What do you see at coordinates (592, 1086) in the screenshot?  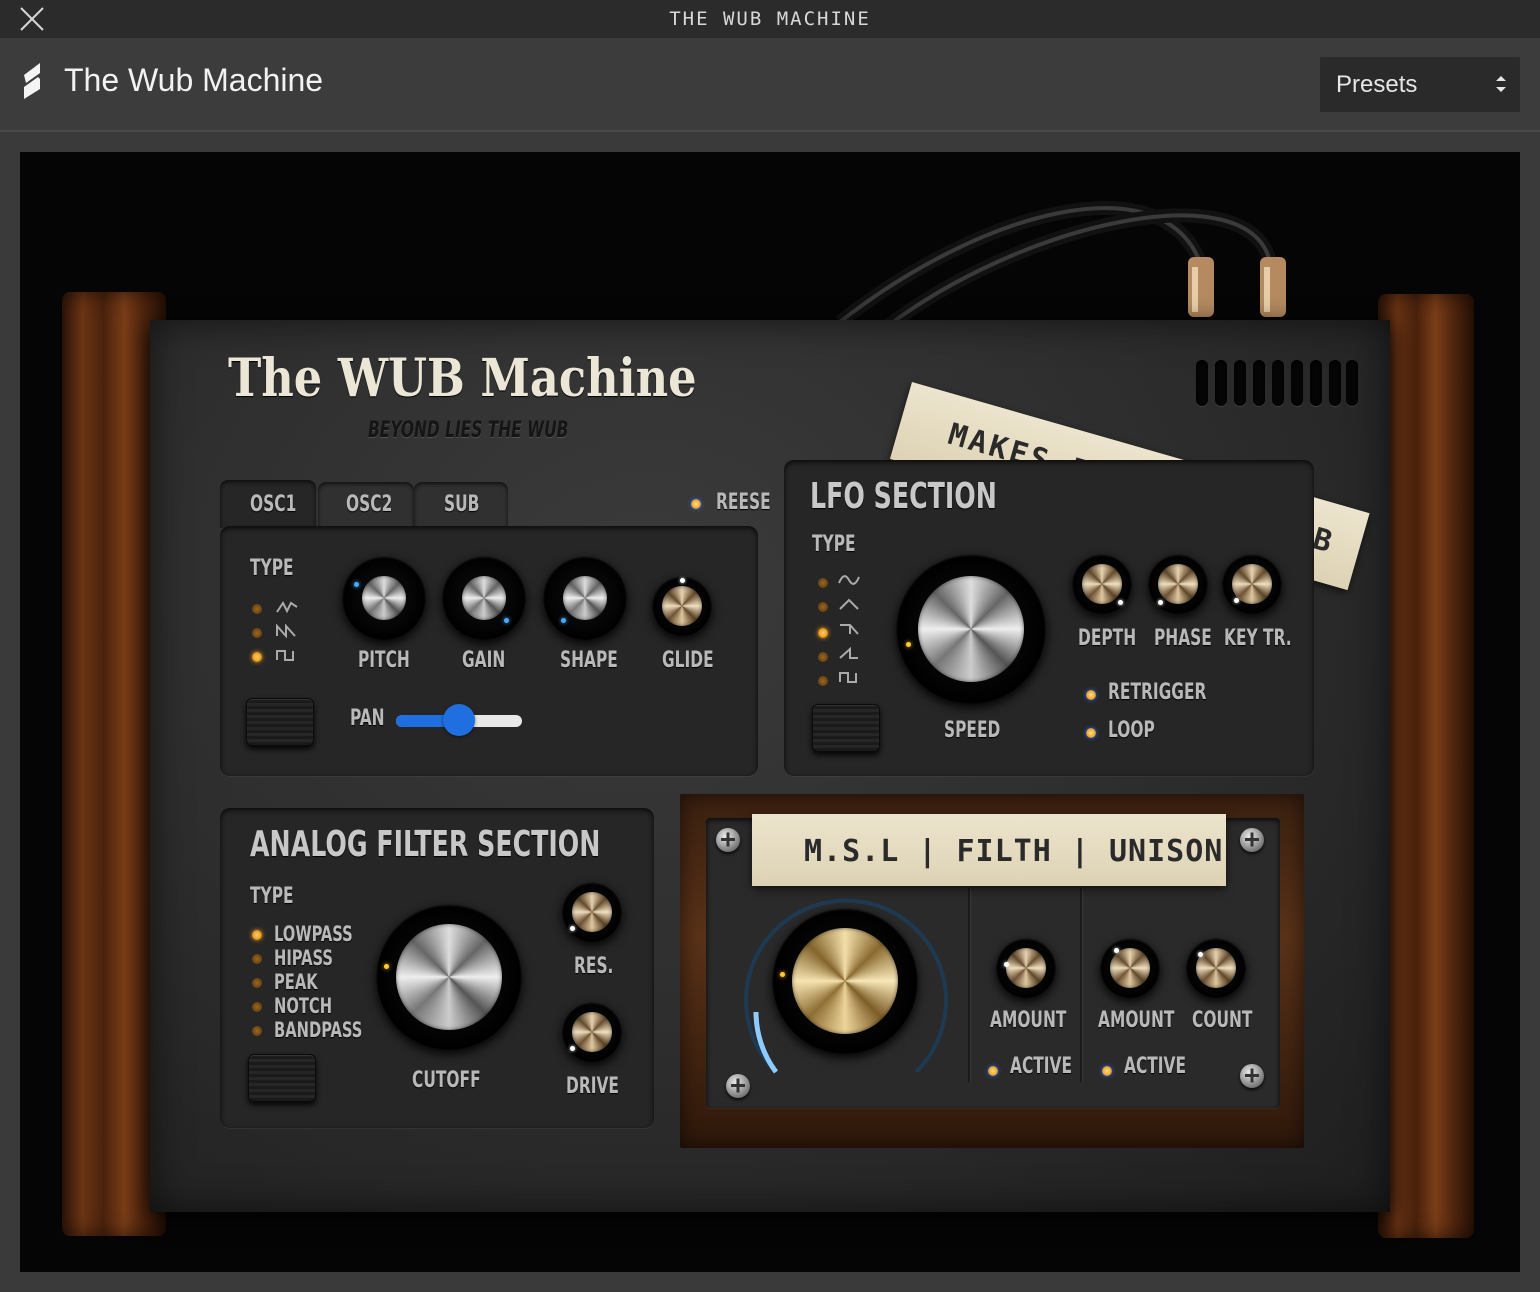 I see `drive-label: DRIVE` at bounding box center [592, 1086].